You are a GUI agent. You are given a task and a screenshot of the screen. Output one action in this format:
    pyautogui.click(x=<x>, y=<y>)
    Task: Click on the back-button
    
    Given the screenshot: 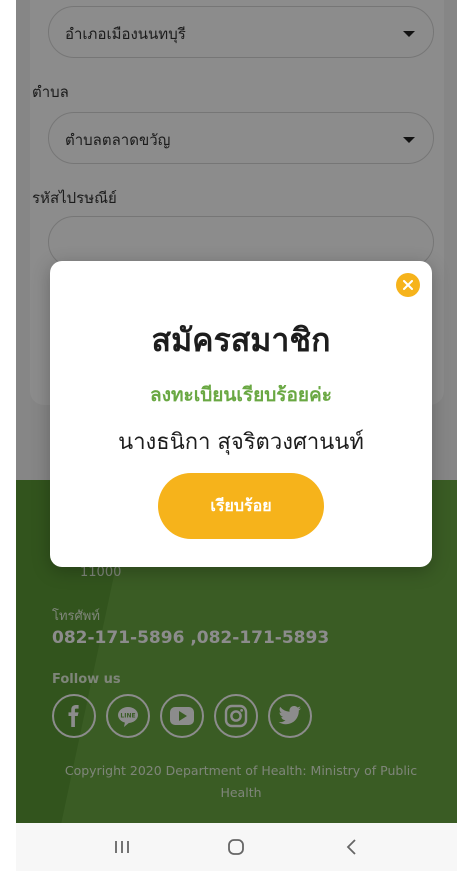 What is the action you would take?
    pyautogui.click(x=352, y=847)
    